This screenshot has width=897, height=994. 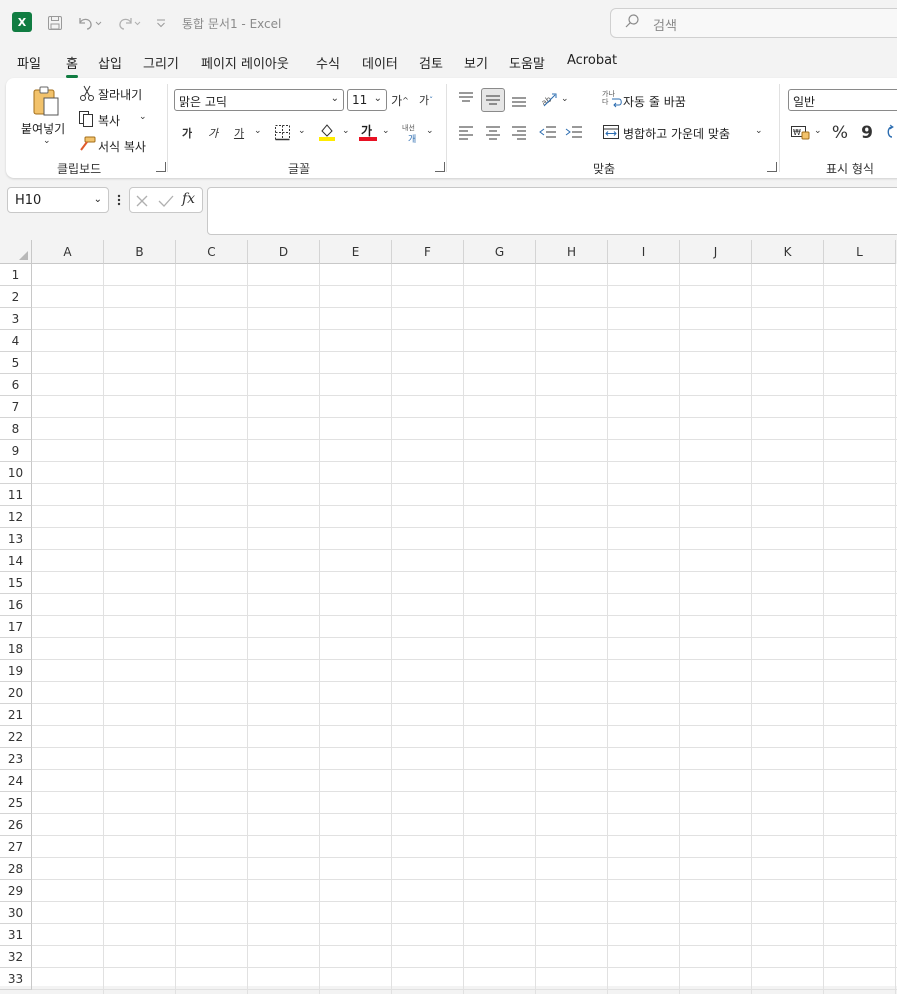 What do you see at coordinates (788, 252) in the screenshot?
I see `column-header-k: K` at bounding box center [788, 252].